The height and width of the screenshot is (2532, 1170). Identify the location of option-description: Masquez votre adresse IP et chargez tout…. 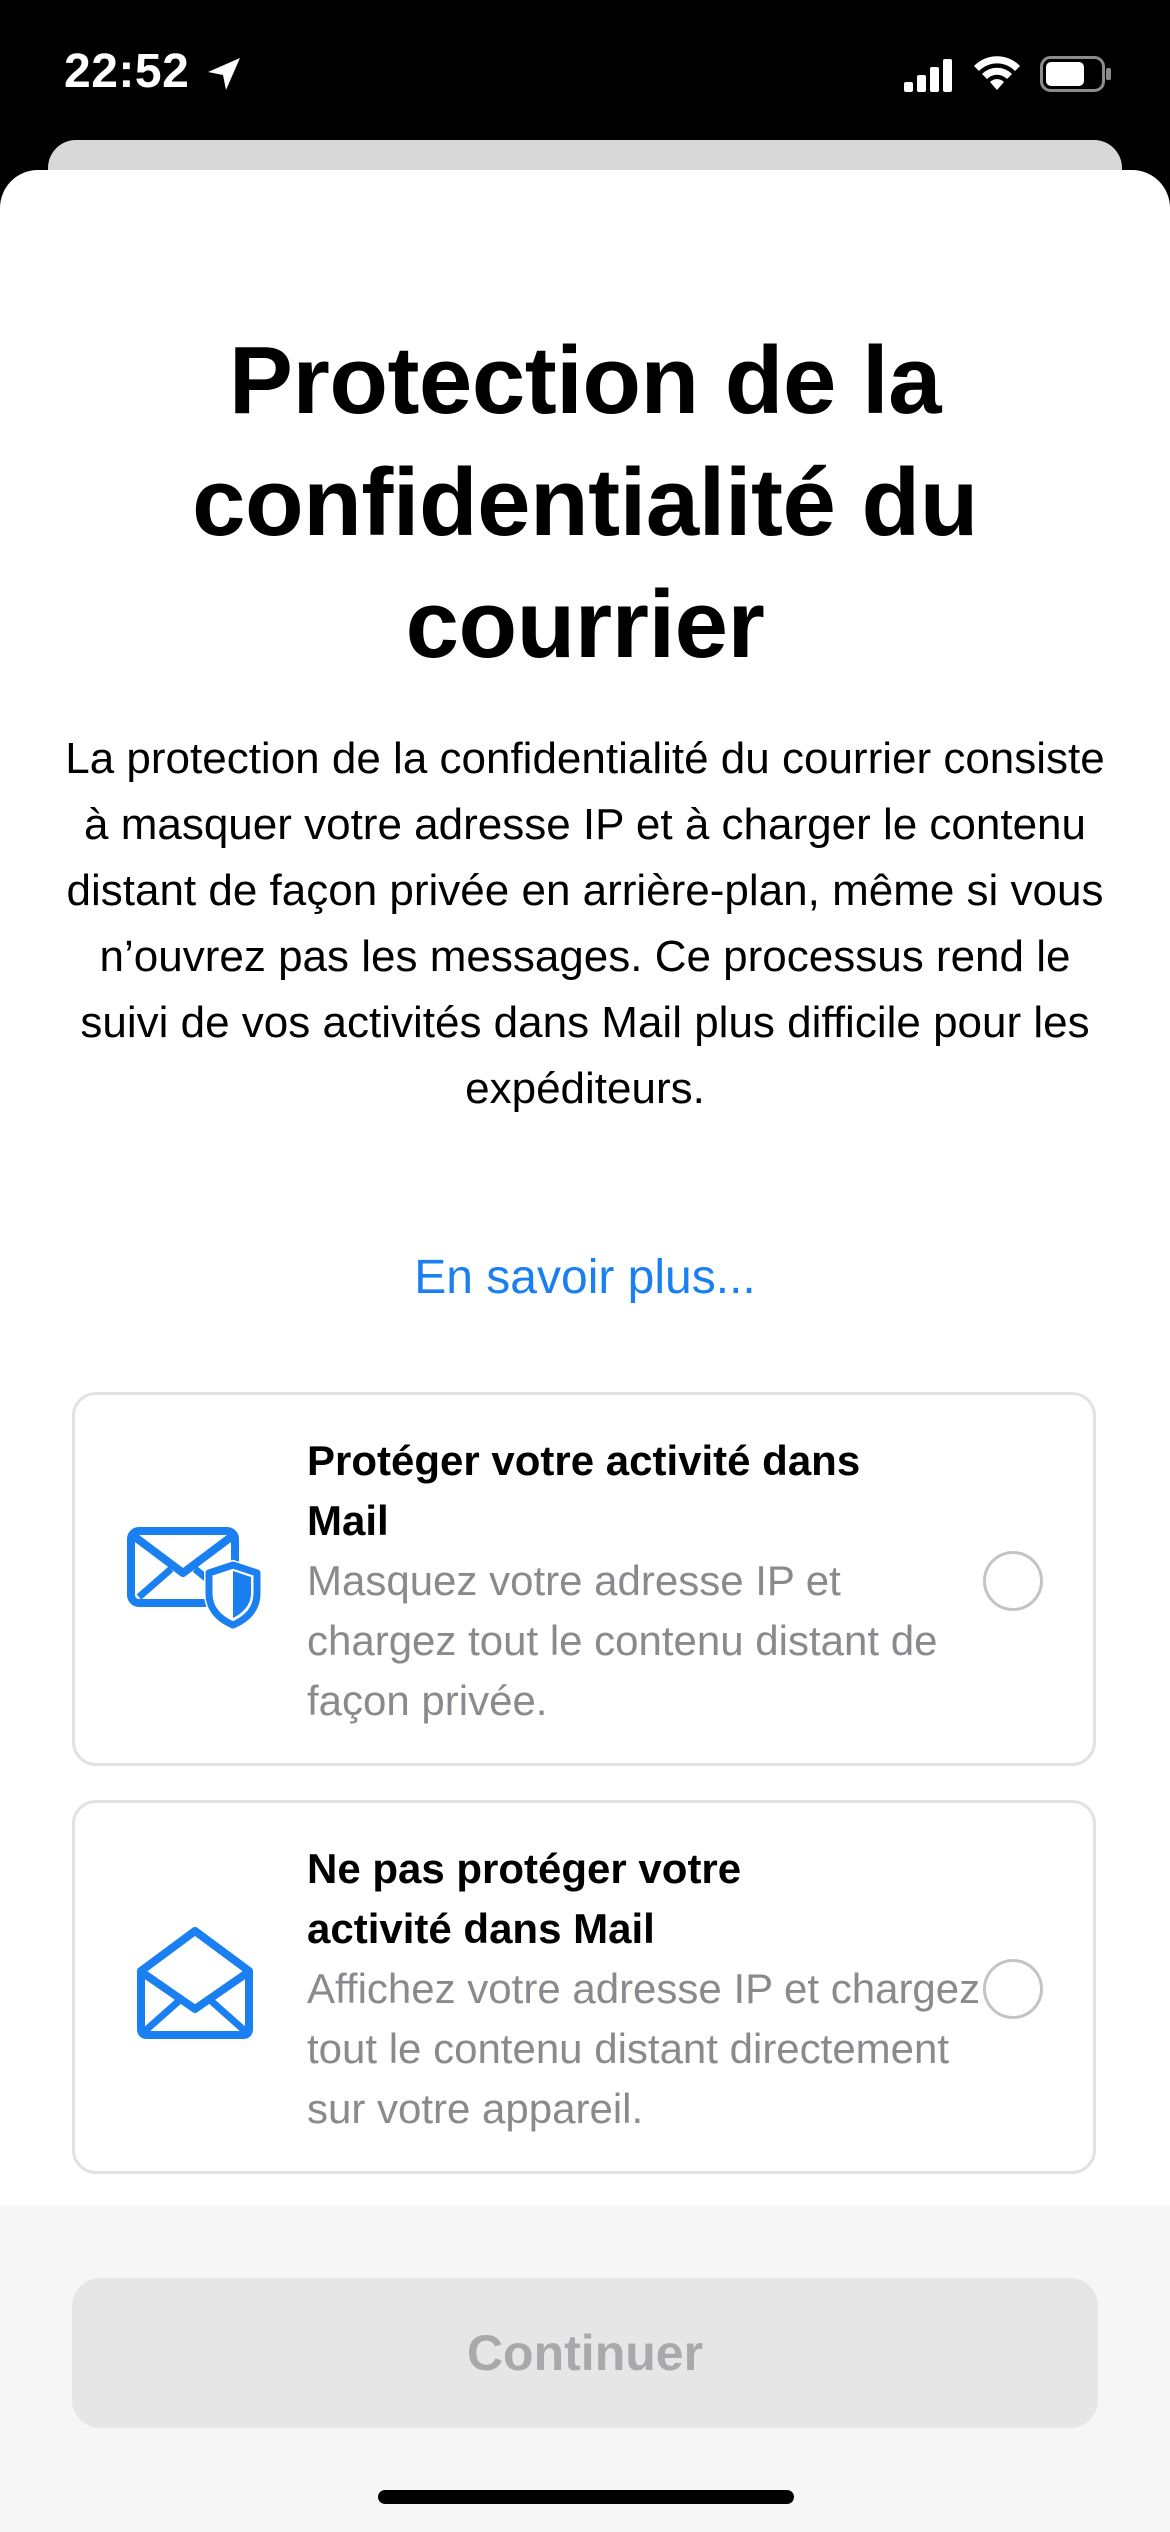
(622, 1640).